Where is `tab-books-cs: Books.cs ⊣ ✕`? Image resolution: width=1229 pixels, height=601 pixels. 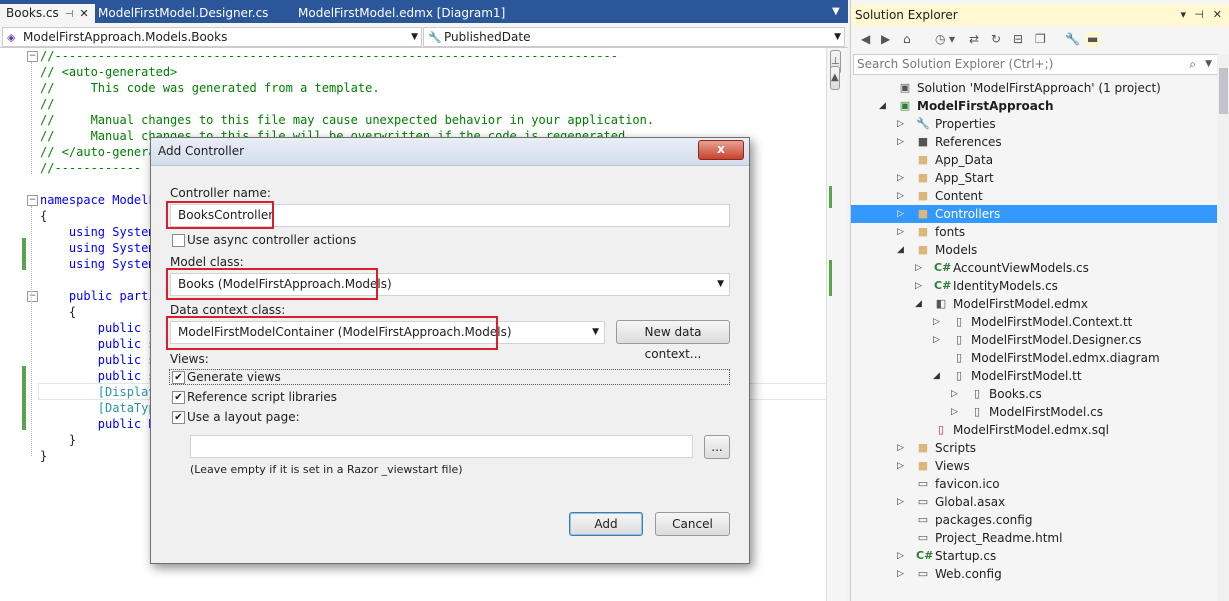 tab-books-cs: Books.cs ⊣ ✕ is located at coordinates (47, 13).